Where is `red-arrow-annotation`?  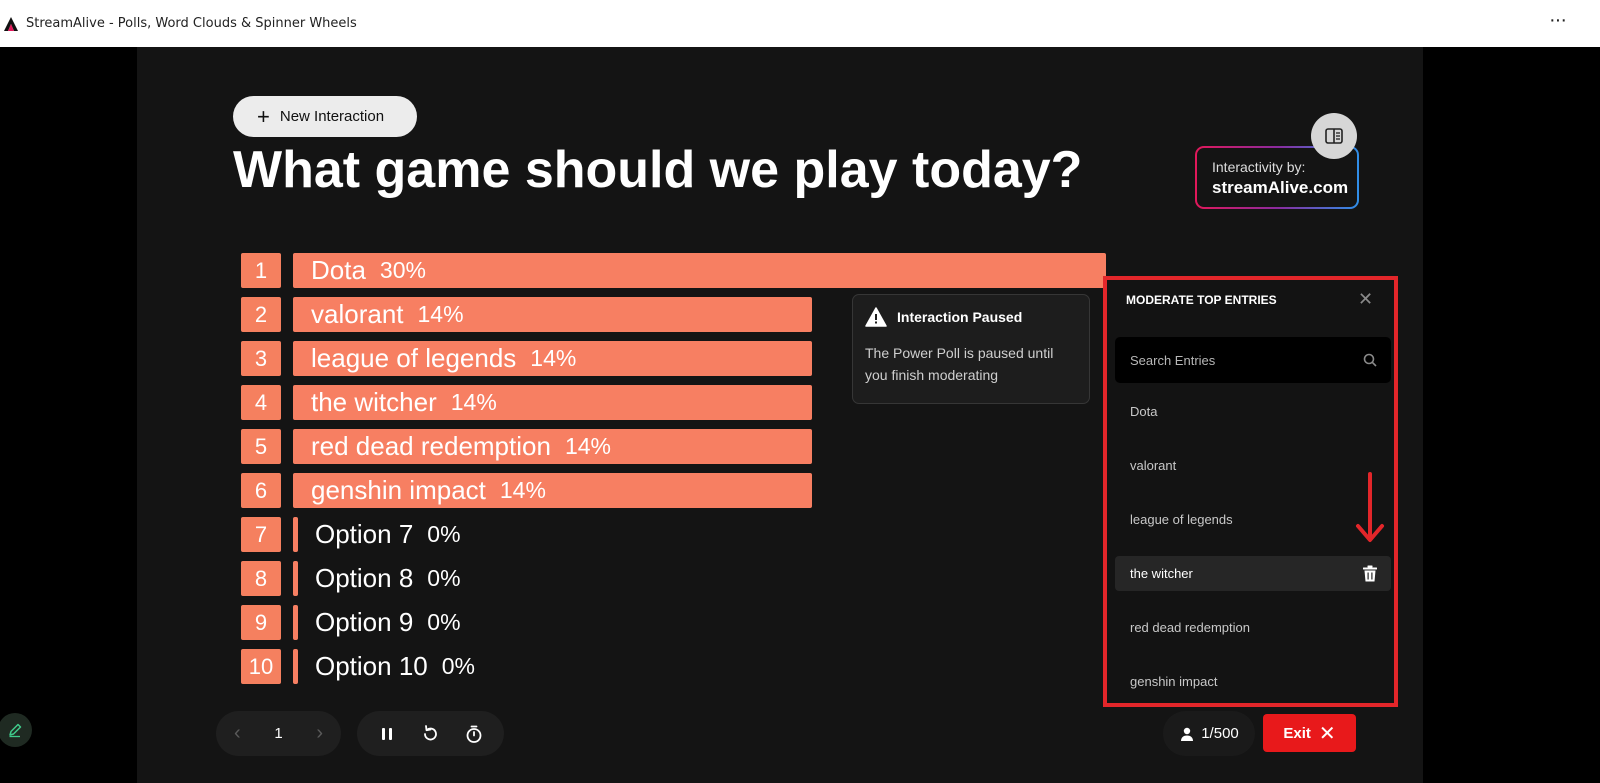
red-arrow-annotation is located at coordinates (1370, 507).